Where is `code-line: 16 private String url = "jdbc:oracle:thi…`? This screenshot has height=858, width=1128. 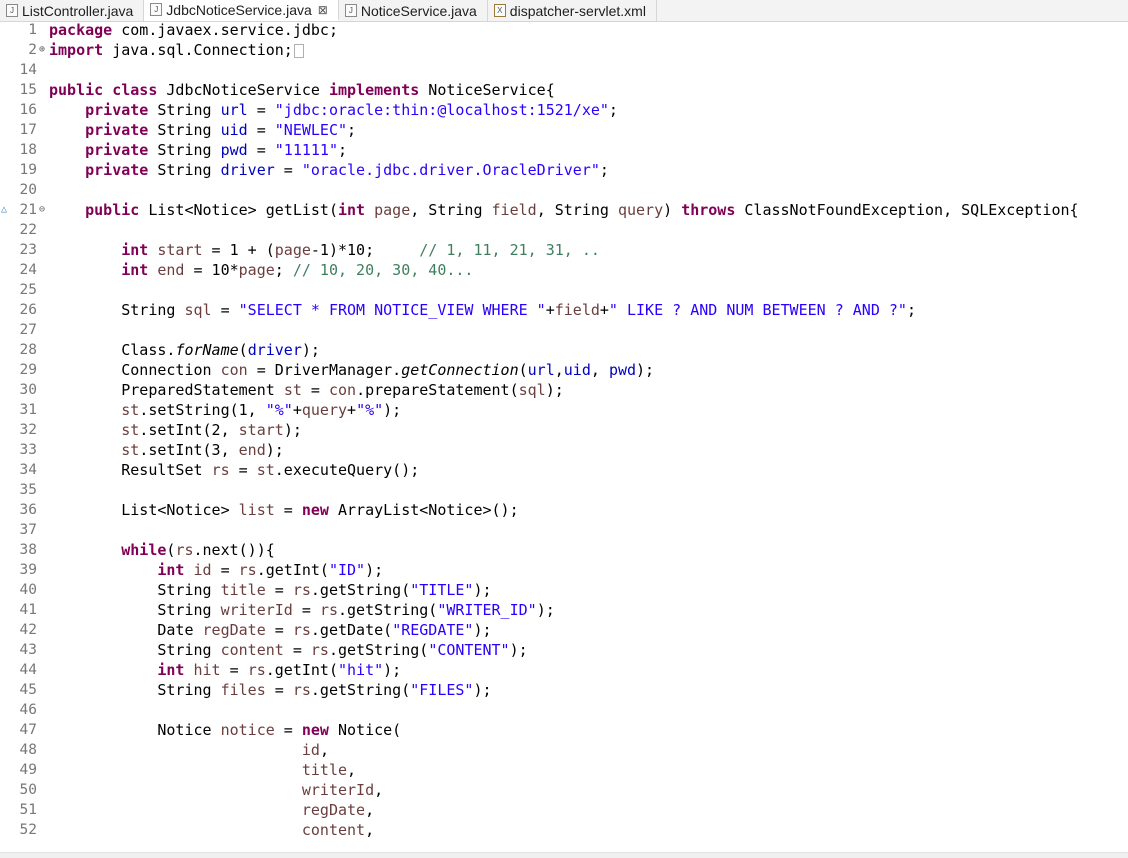 code-line: 16 private String url = "jdbc:oracle:thi… is located at coordinates (564, 110).